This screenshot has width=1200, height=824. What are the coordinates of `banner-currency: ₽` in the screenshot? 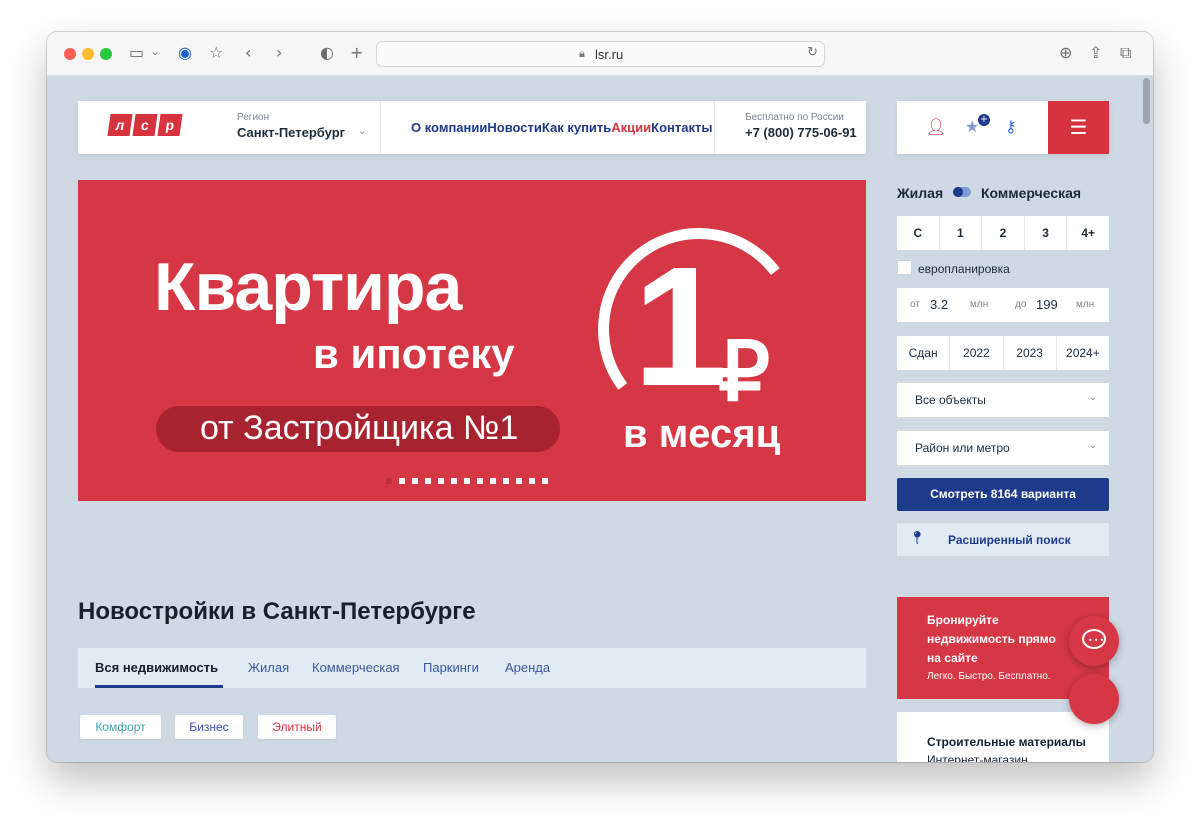 It's located at (744, 372).